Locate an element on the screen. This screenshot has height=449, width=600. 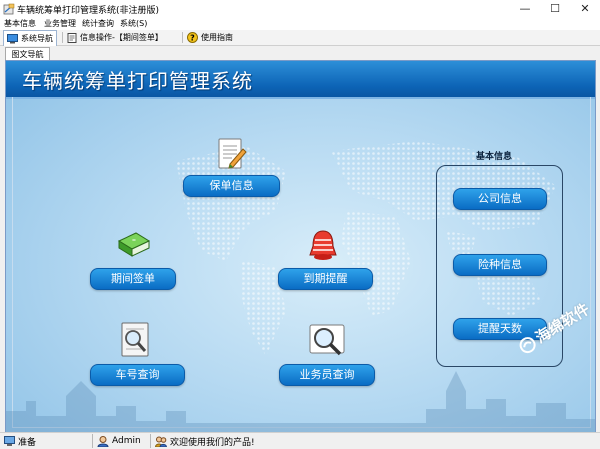
alarm-bell-icon is located at coordinates (323, 246).